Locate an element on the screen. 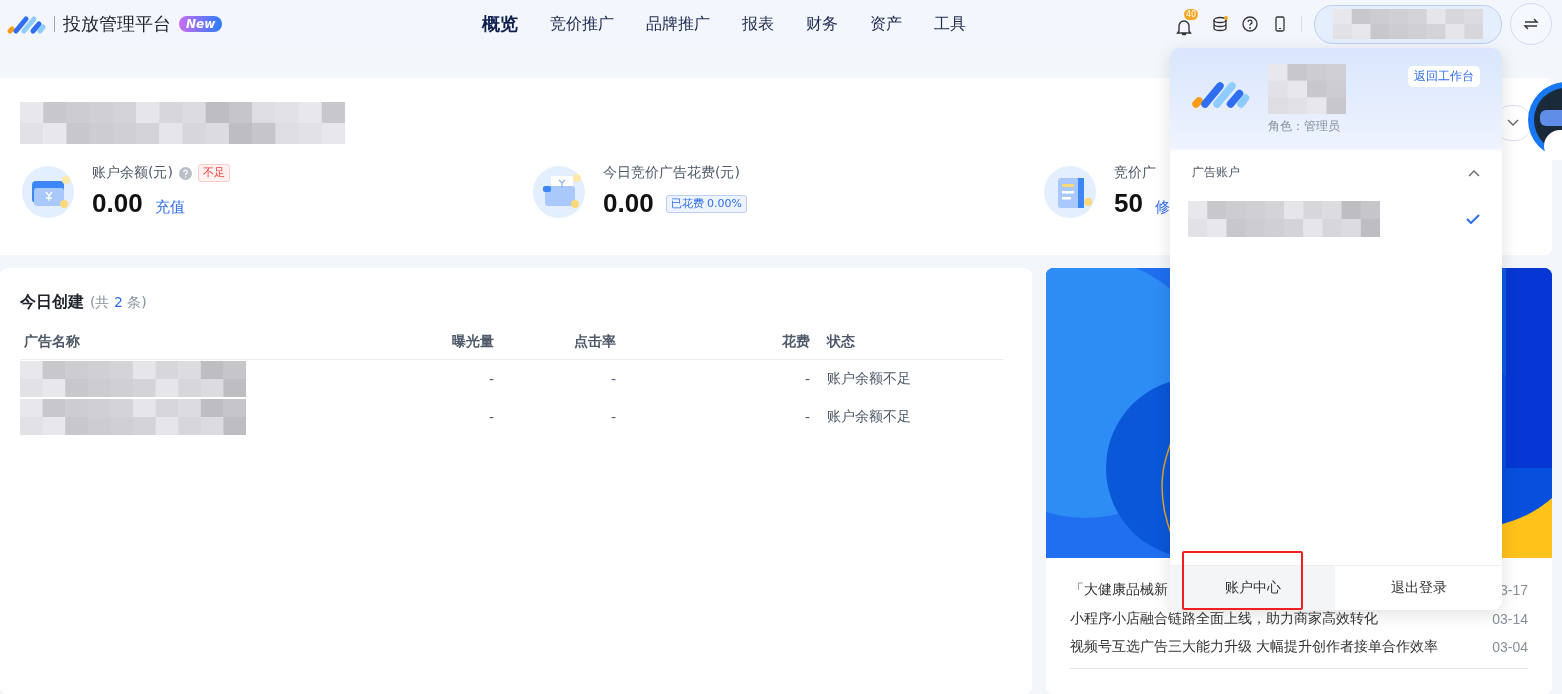 Image resolution: width=1562 pixels, height=694 pixels. section-title: 今日创建 is located at coordinates (52, 302).